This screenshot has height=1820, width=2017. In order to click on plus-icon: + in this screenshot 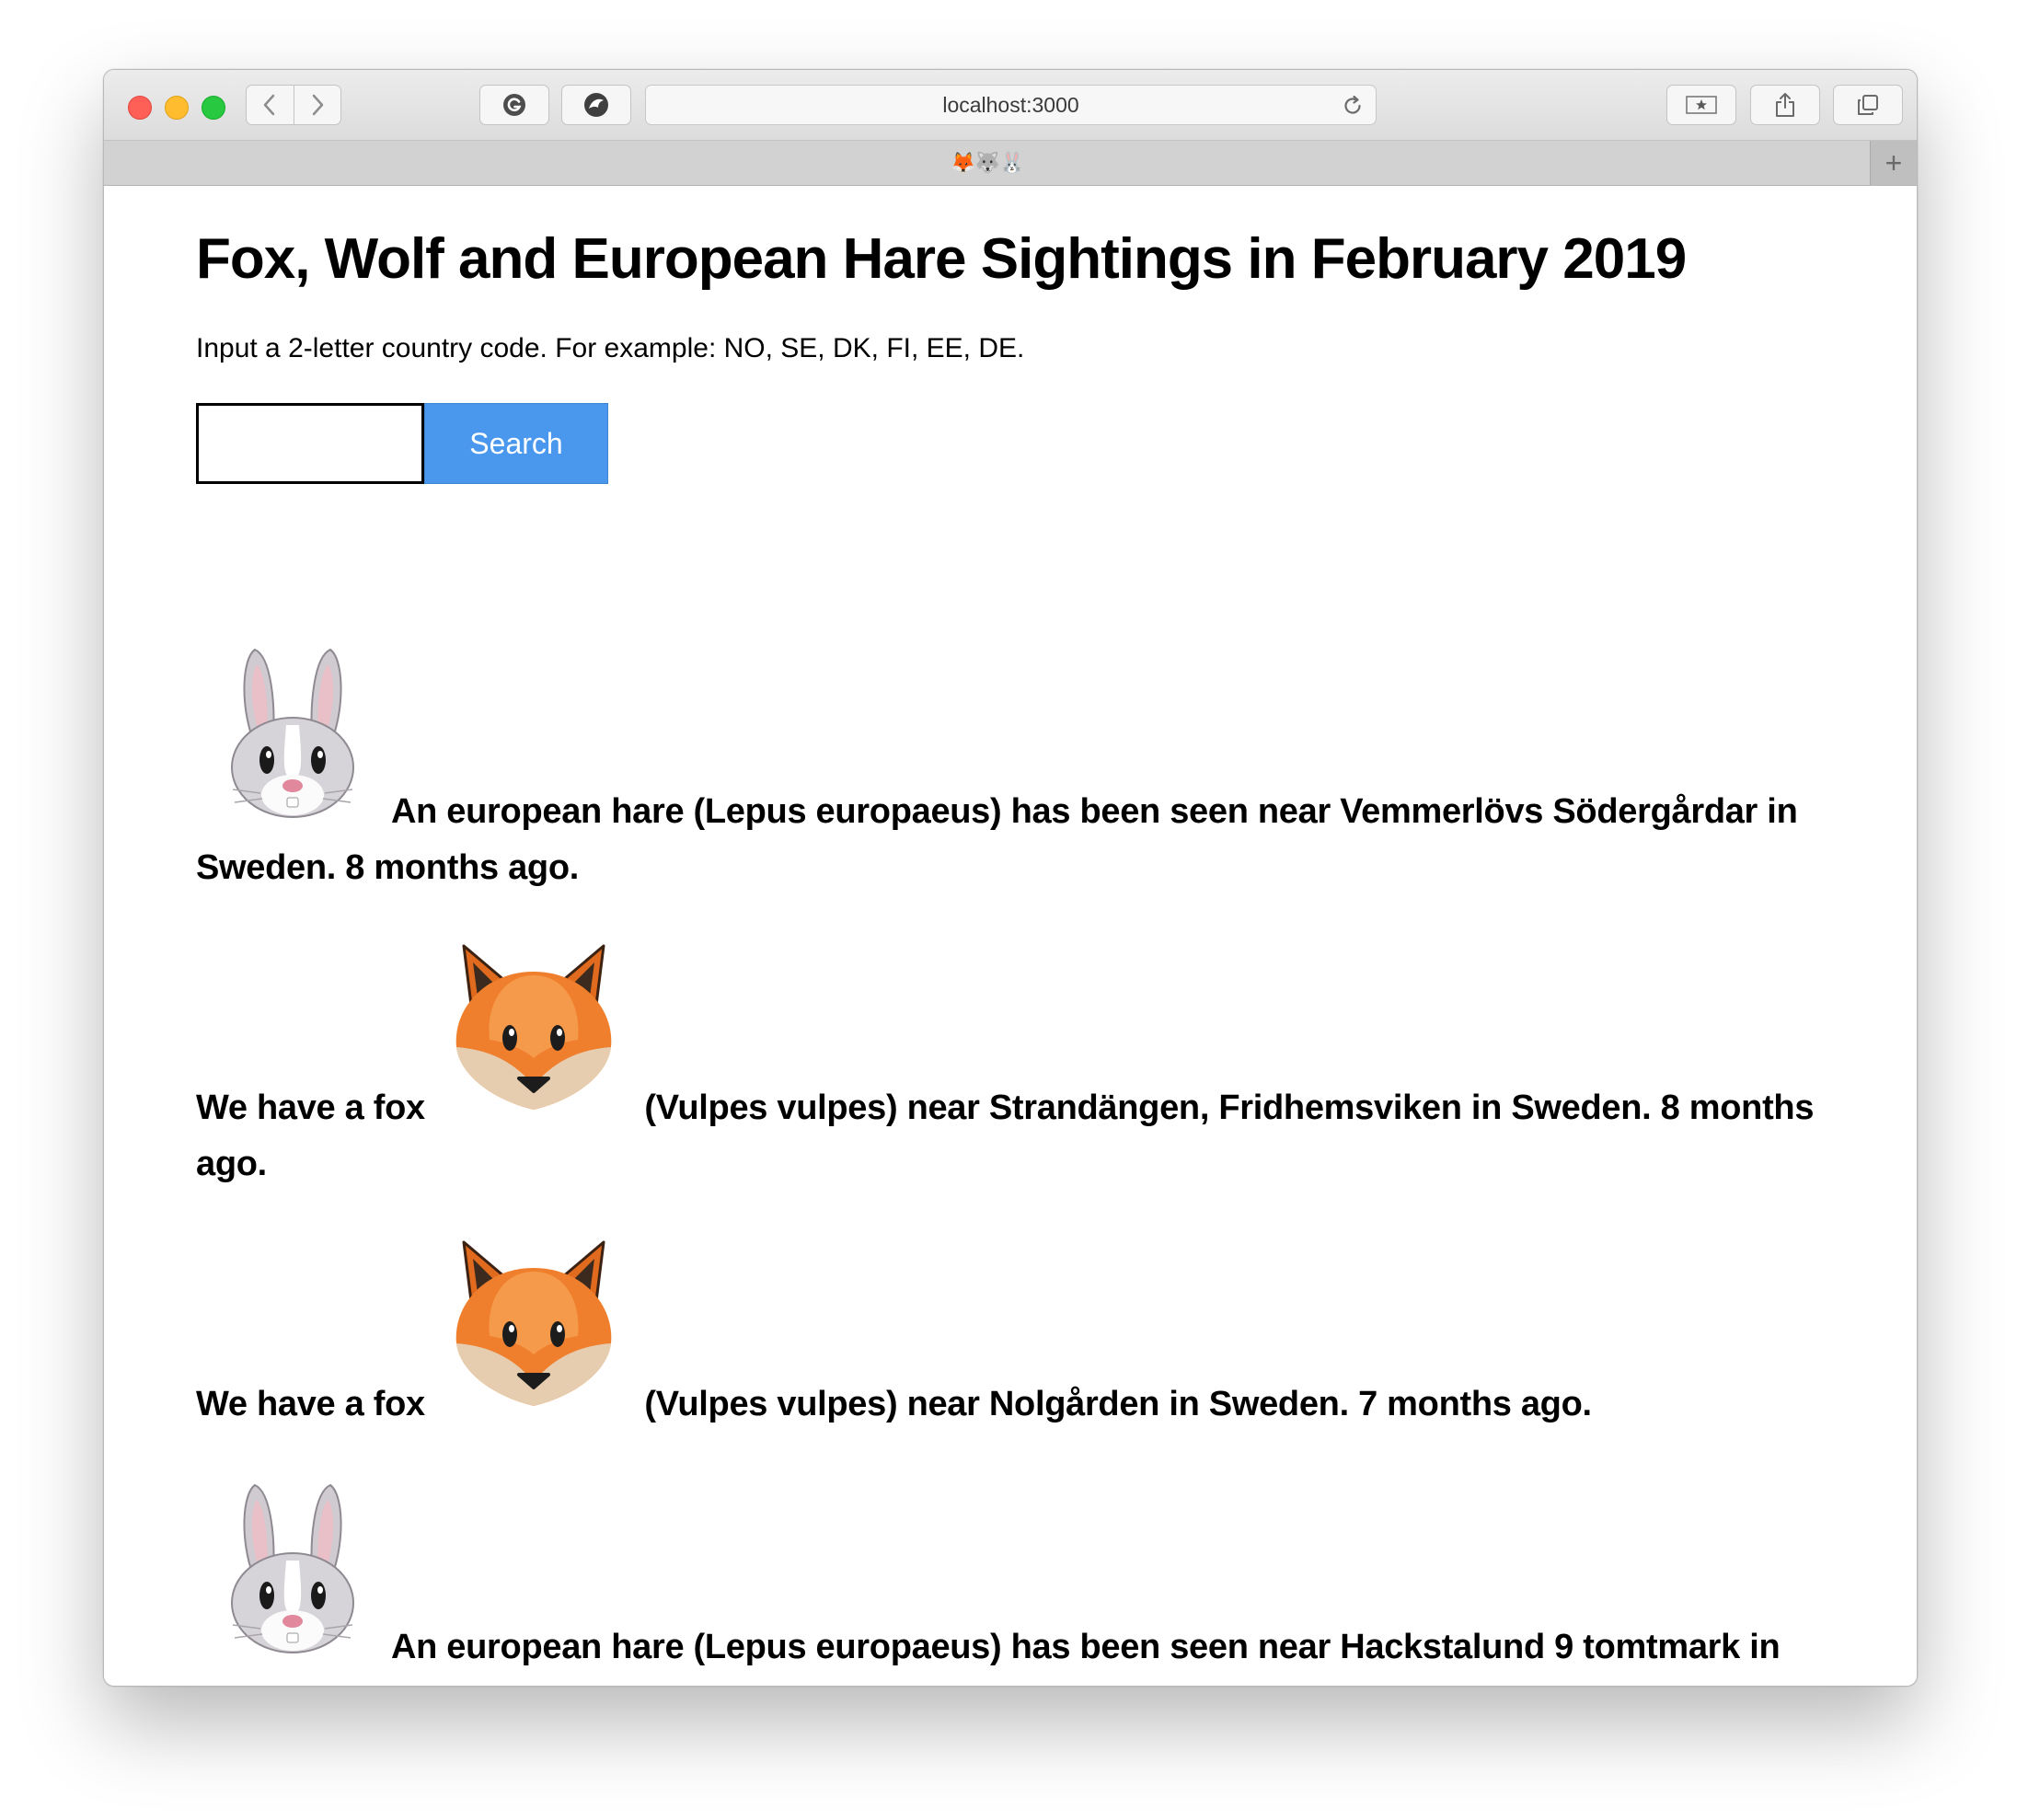, I will do `click(1893, 162)`.